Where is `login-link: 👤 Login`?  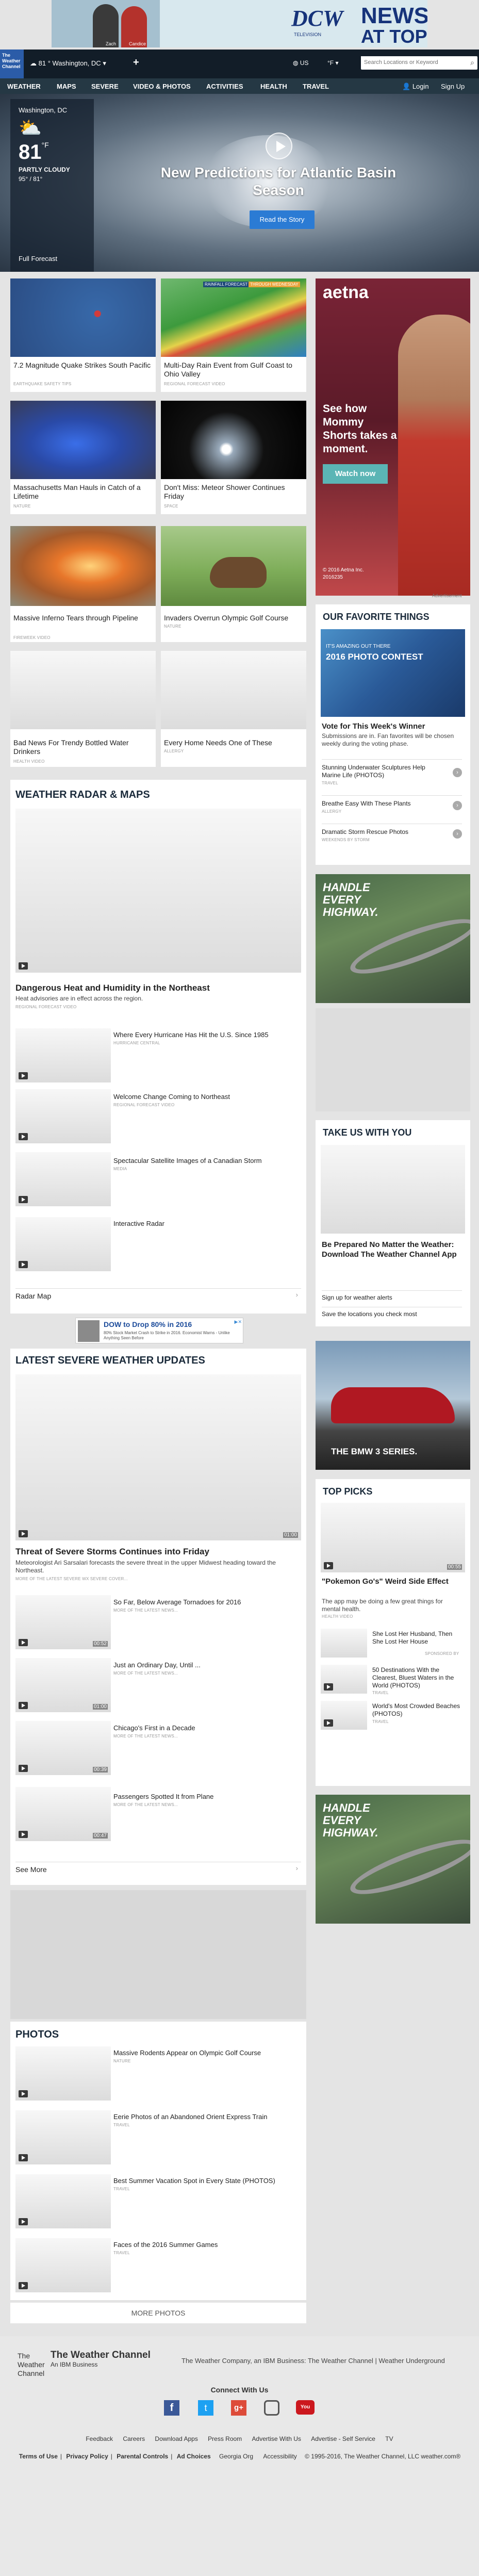 login-link: 👤 Login is located at coordinates (415, 87).